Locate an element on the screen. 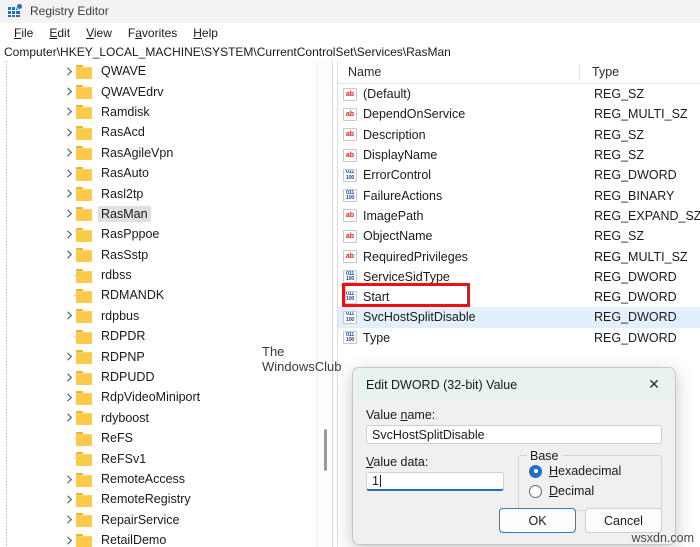  tree-item-rassstp: RasSstp is located at coordinates (159, 255).